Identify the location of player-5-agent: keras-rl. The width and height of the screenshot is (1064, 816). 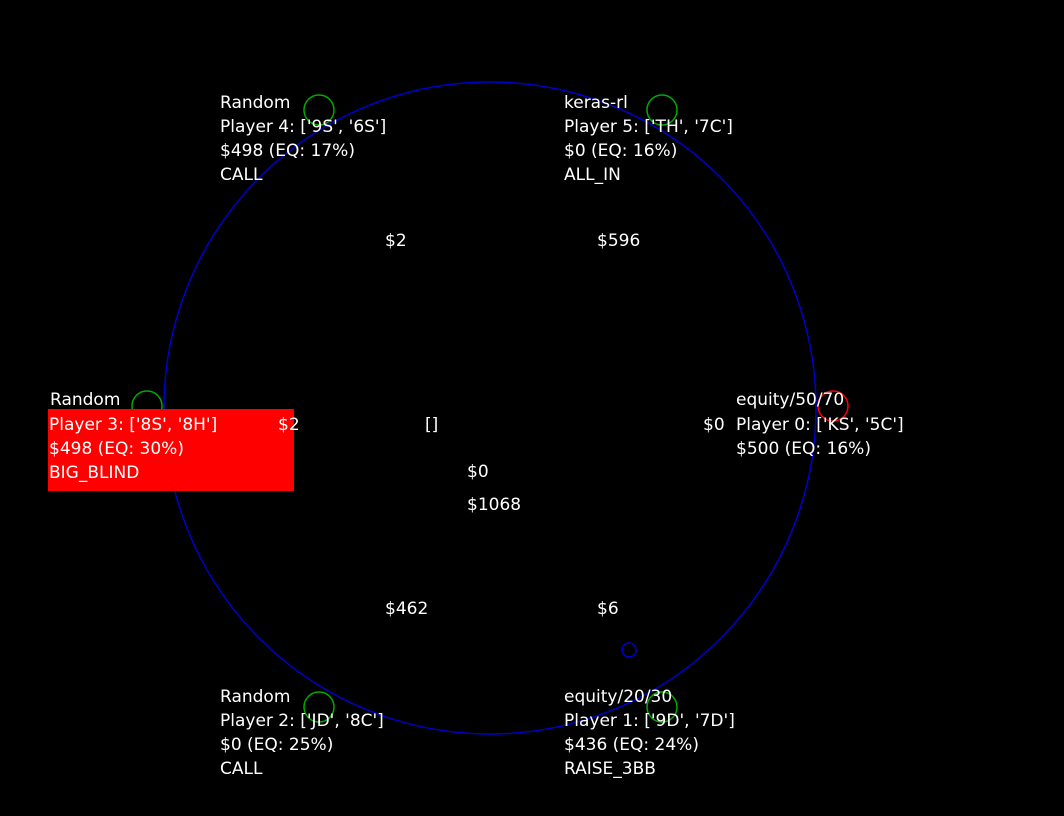
(596, 103).